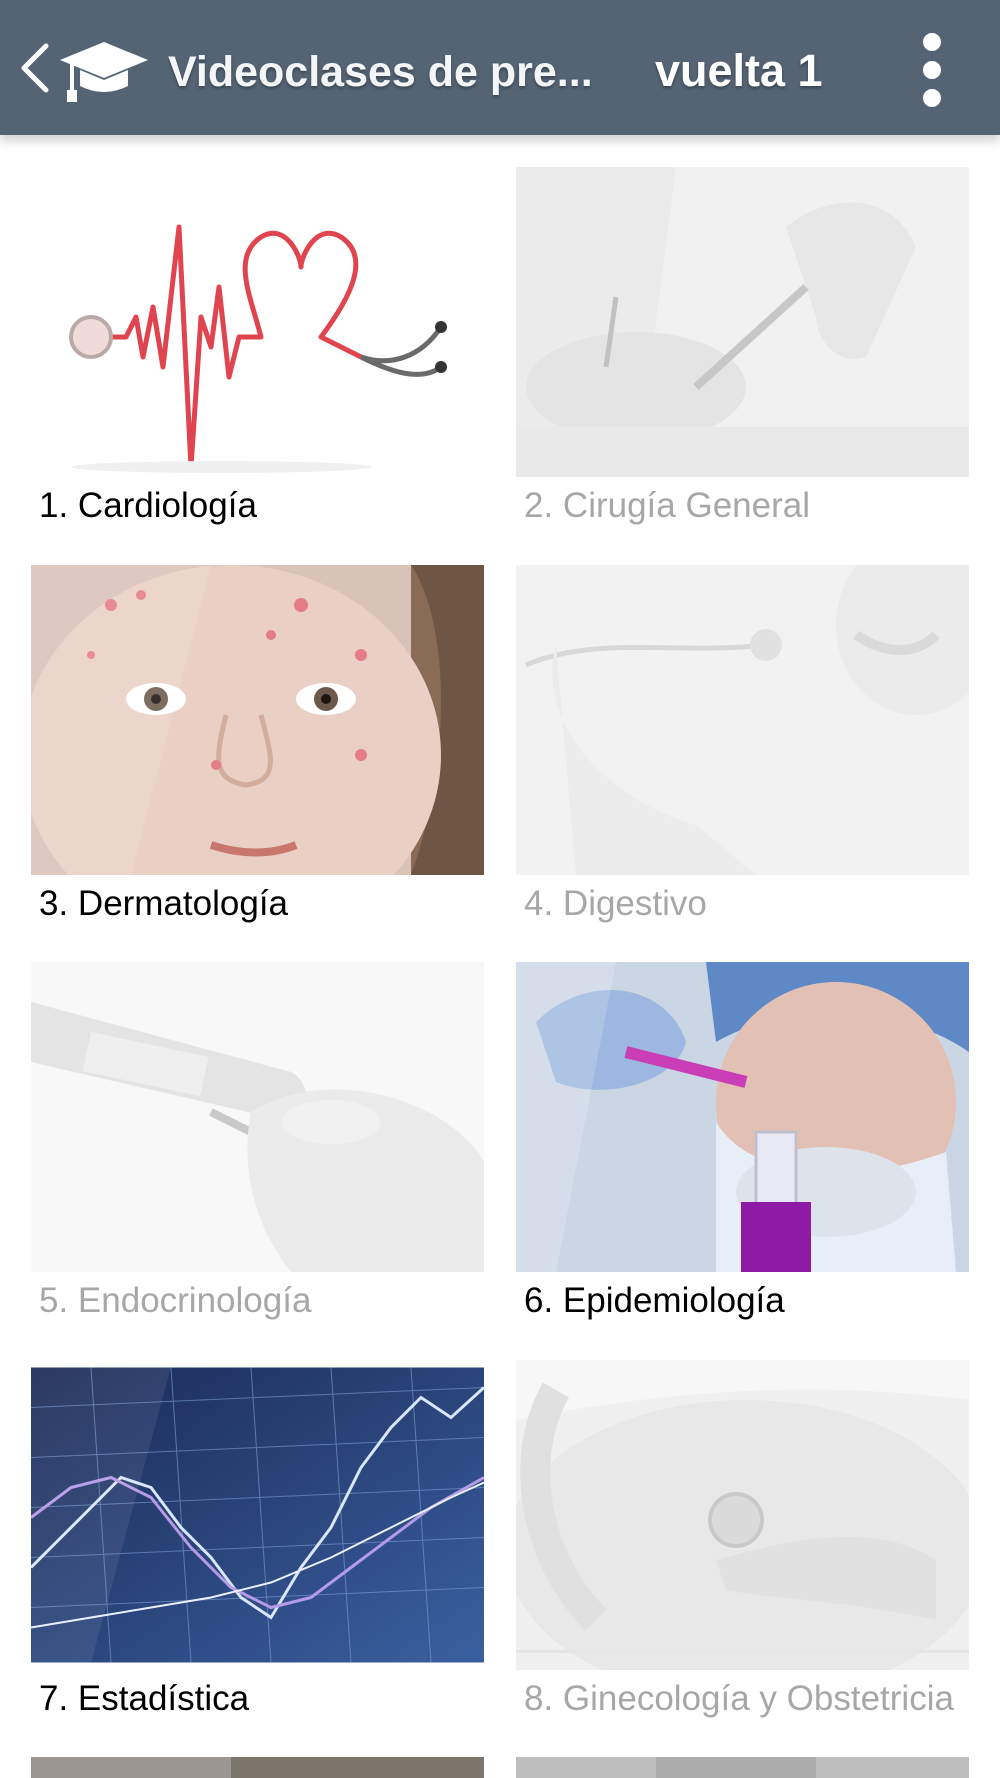 The height and width of the screenshot is (1778, 1000). I want to click on app-bar: Videoclases de pre... vuelta 1, so click(500, 67).